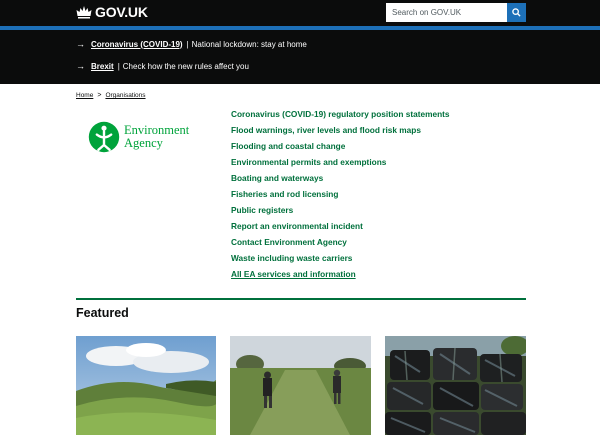  What do you see at coordinates (340, 180) in the screenshot?
I see `link-boating-waterways: Boating and waterways` at bounding box center [340, 180].